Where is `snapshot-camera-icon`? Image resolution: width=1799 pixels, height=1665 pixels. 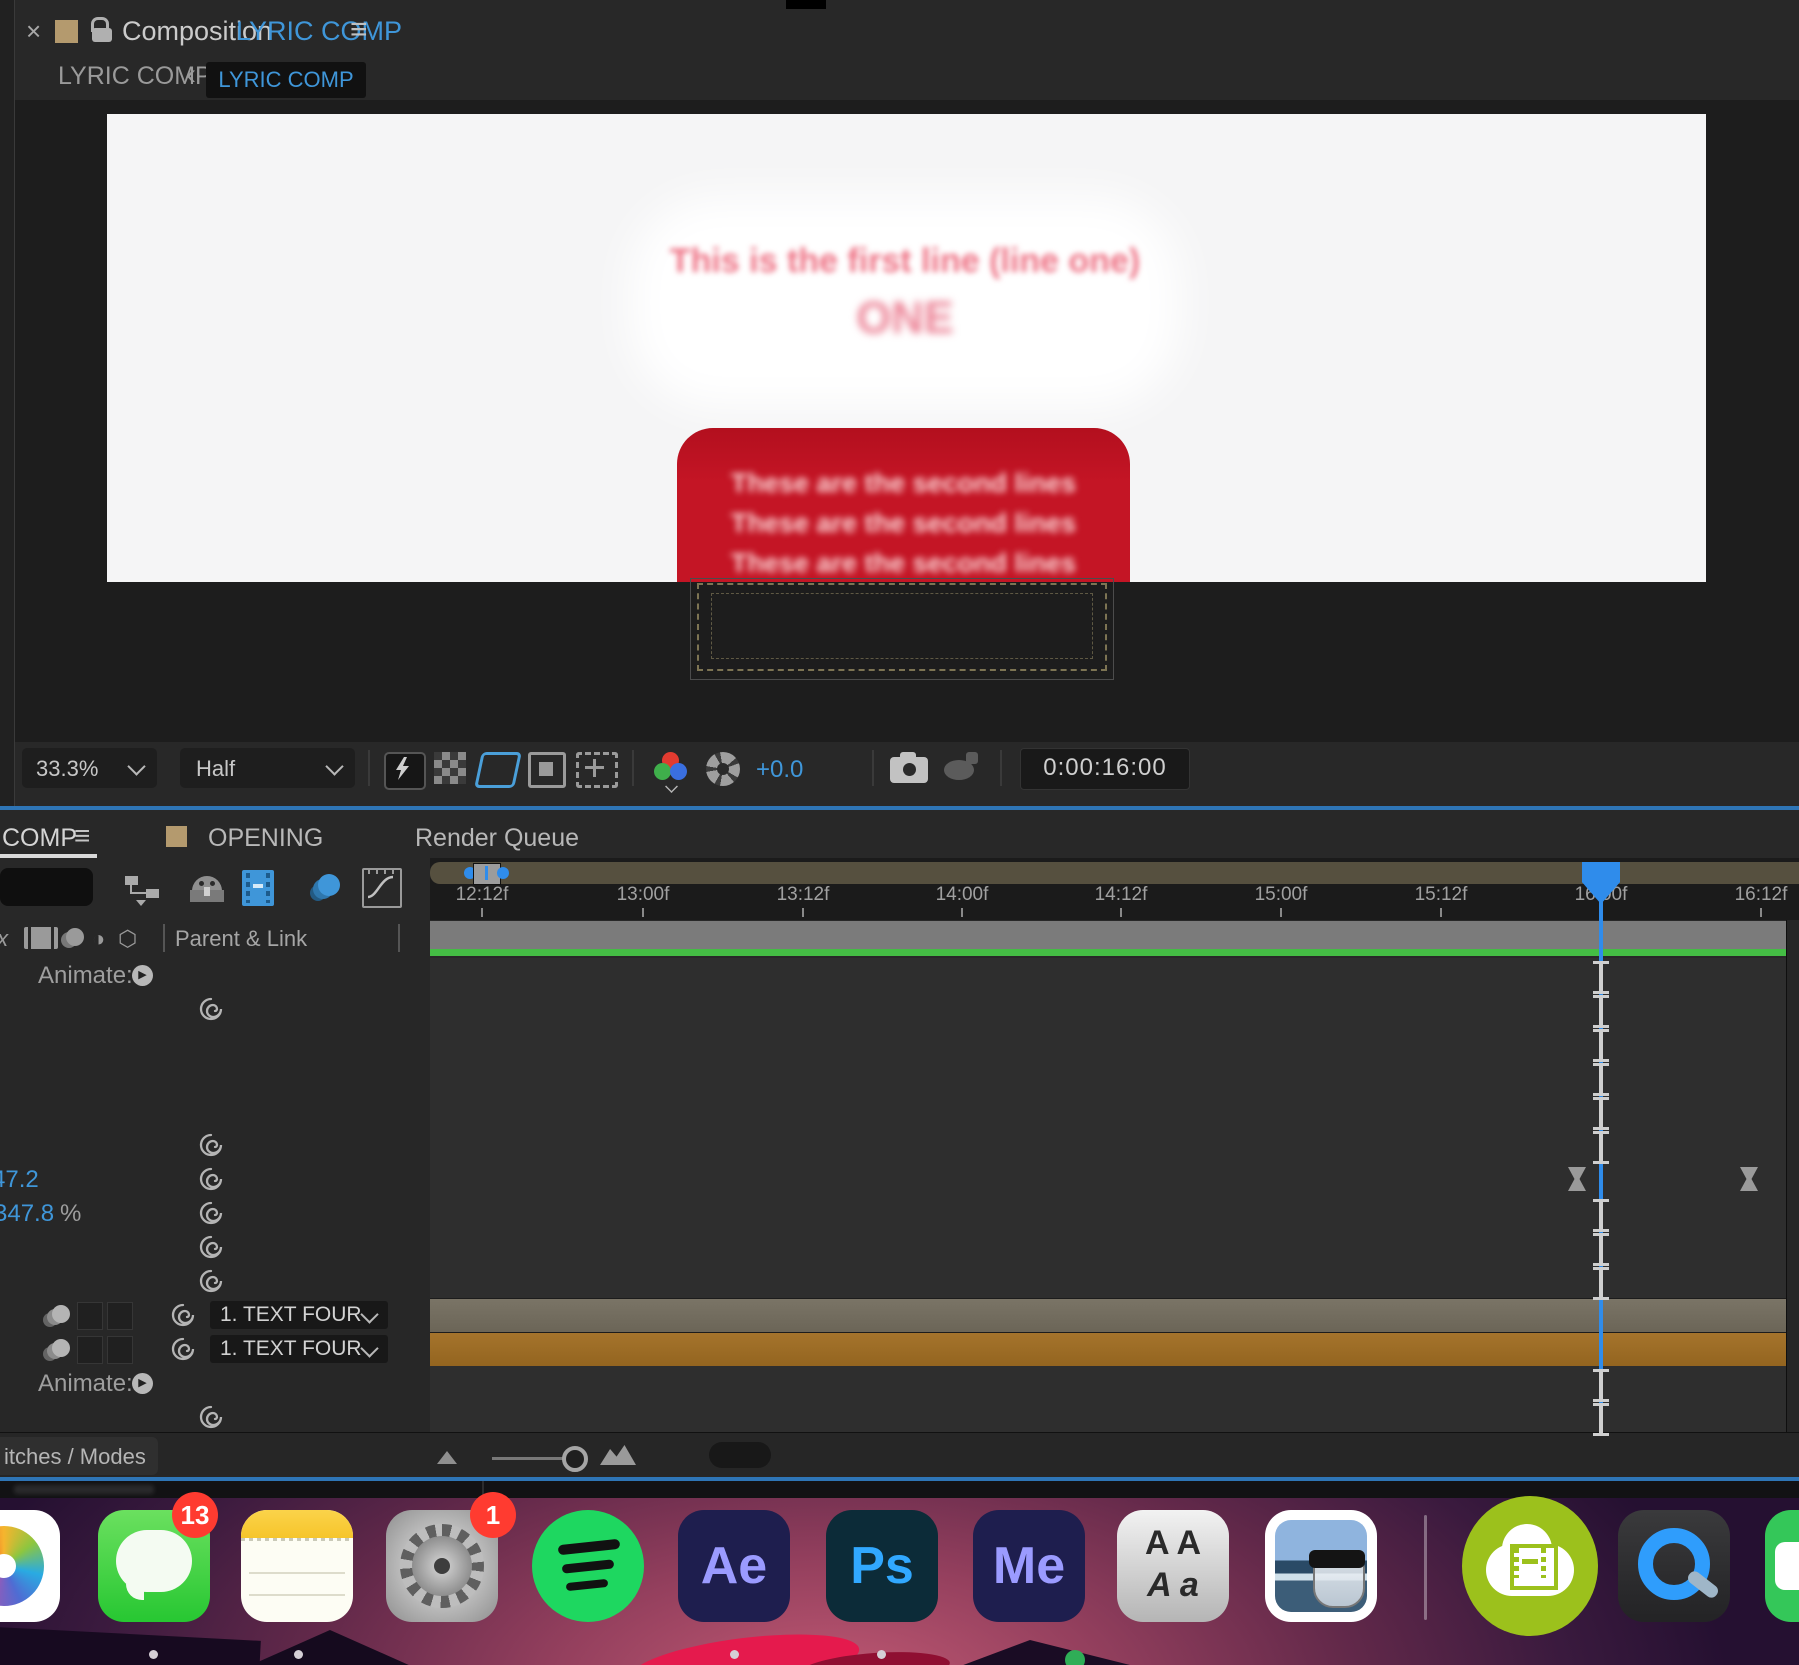 snapshot-camera-icon is located at coordinates (910, 768).